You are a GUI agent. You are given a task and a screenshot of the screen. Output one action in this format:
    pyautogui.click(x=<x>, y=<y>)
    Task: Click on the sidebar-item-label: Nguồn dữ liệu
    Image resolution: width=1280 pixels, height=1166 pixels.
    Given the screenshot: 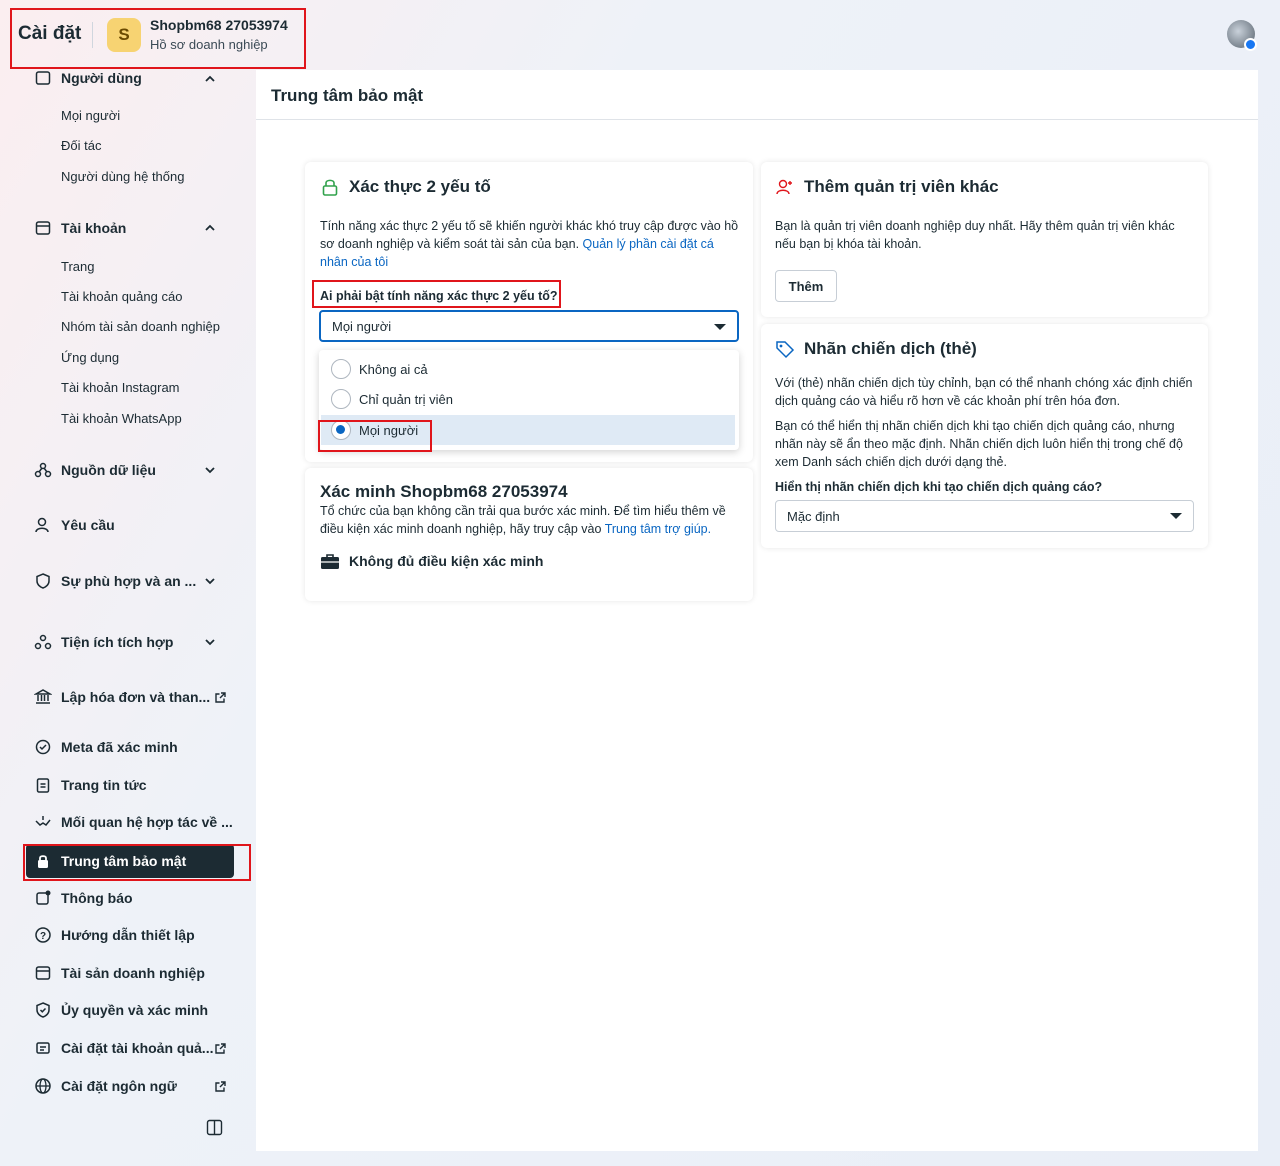 What is the action you would take?
    pyautogui.click(x=108, y=470)
    